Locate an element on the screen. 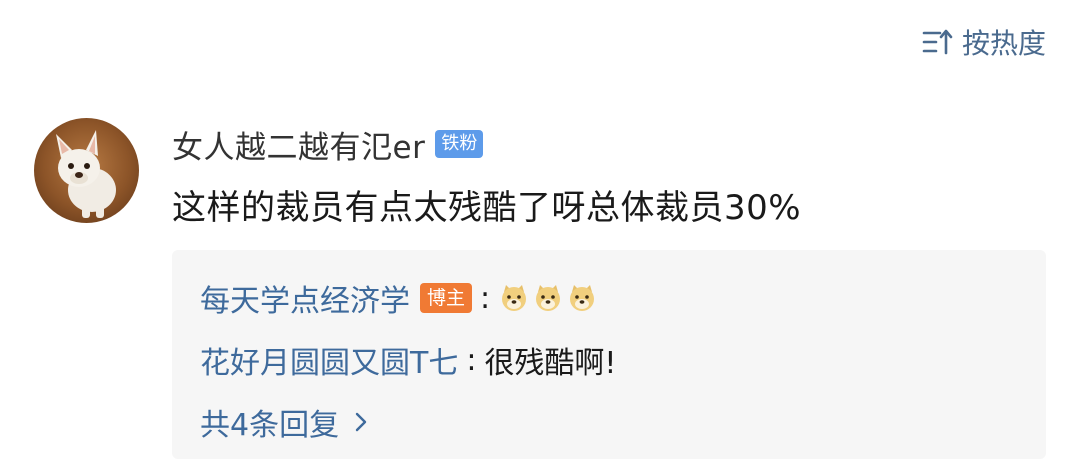  french-bulldog-avatar-icon is located at coordinates (86, 174).